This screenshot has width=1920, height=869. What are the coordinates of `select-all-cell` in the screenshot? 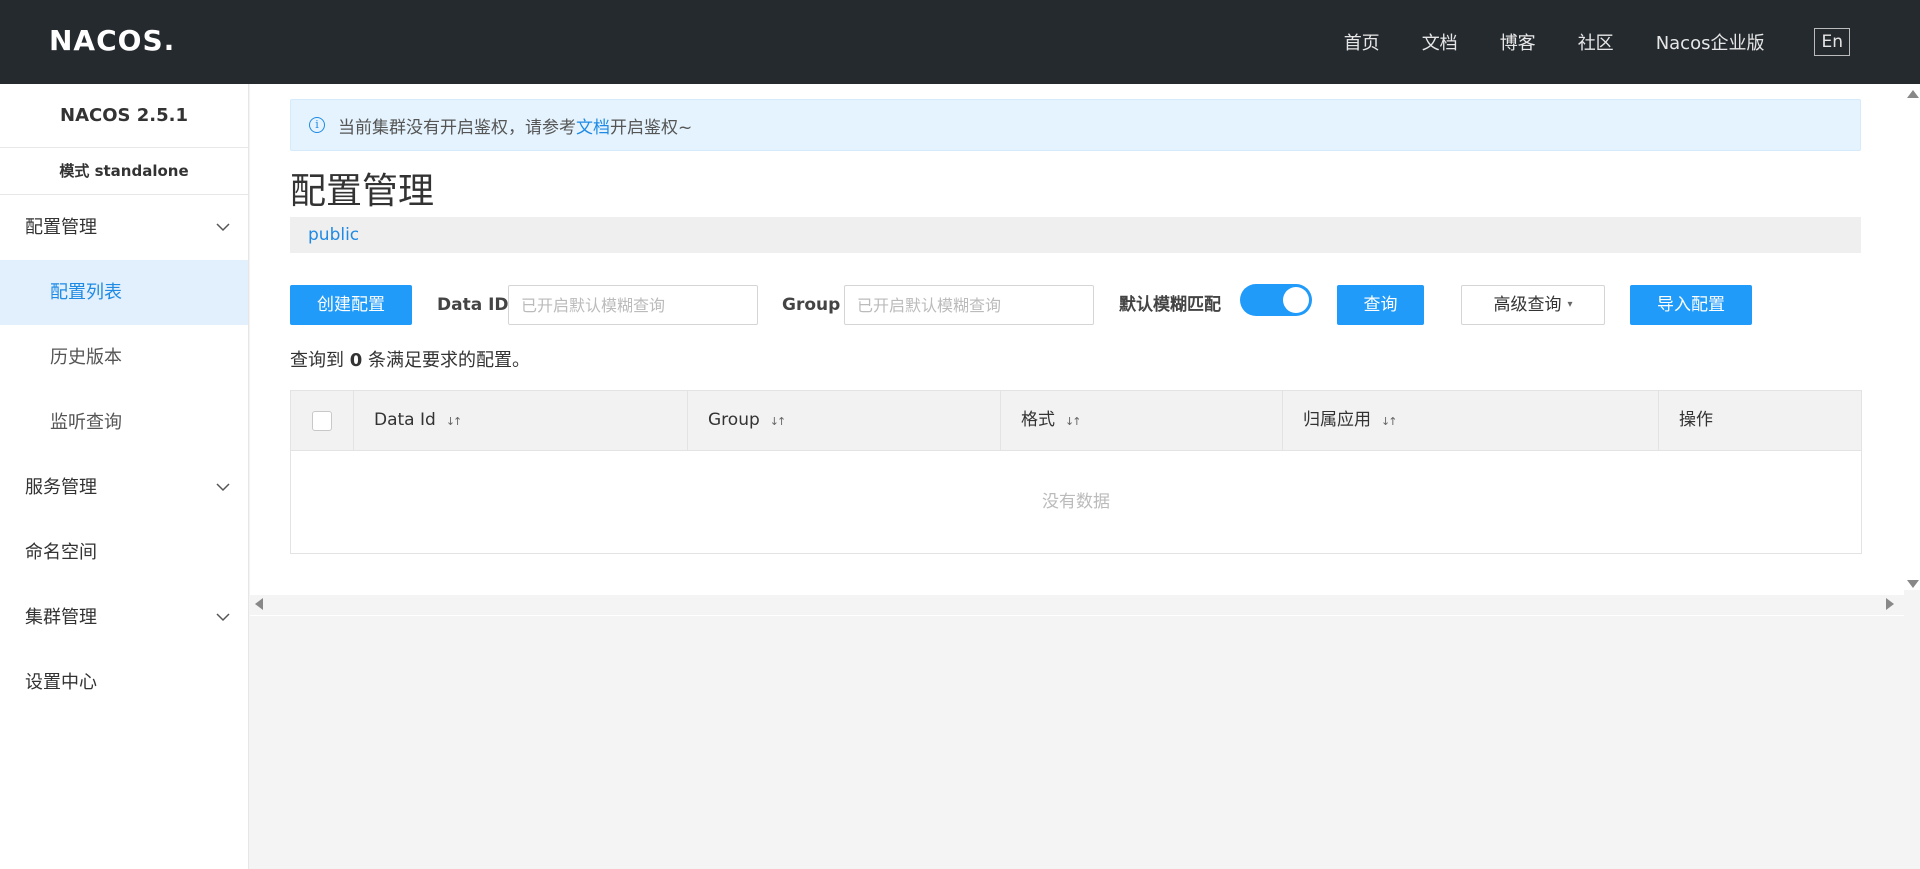 It's located at (322, 420).